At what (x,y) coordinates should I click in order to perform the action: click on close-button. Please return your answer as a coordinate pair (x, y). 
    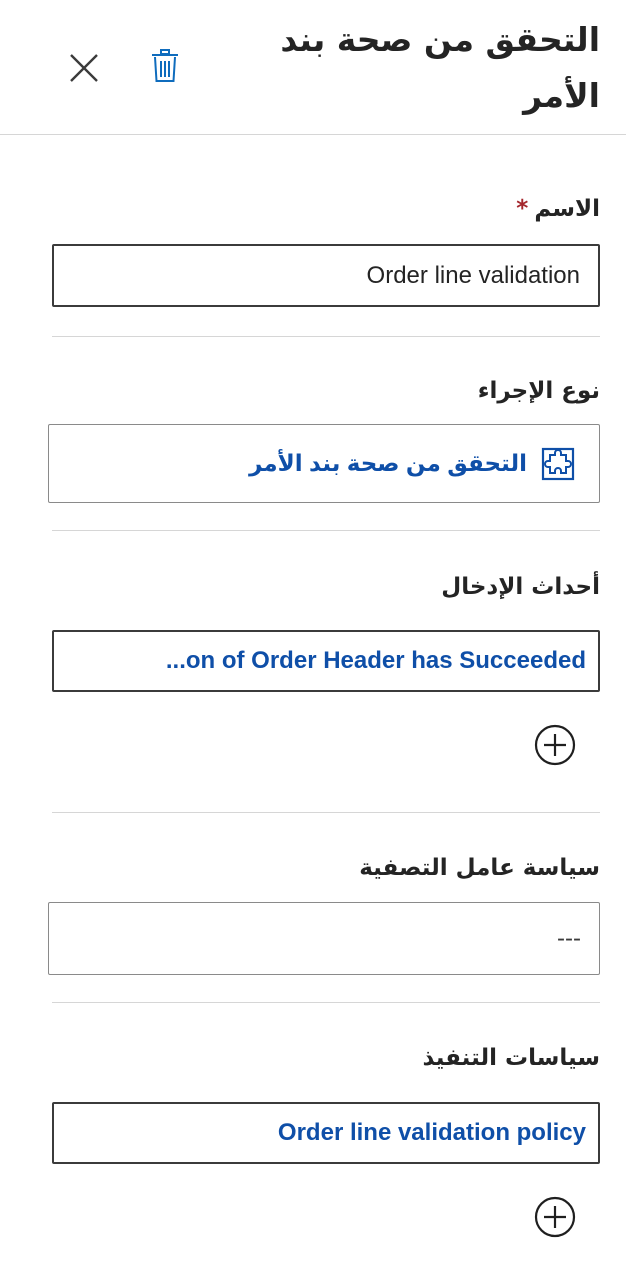
    Looking at the image, I should click on (84, 68).